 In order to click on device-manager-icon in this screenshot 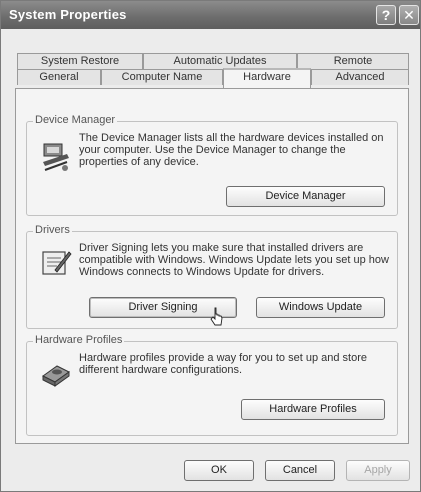, I will do `click(56, 157)`.